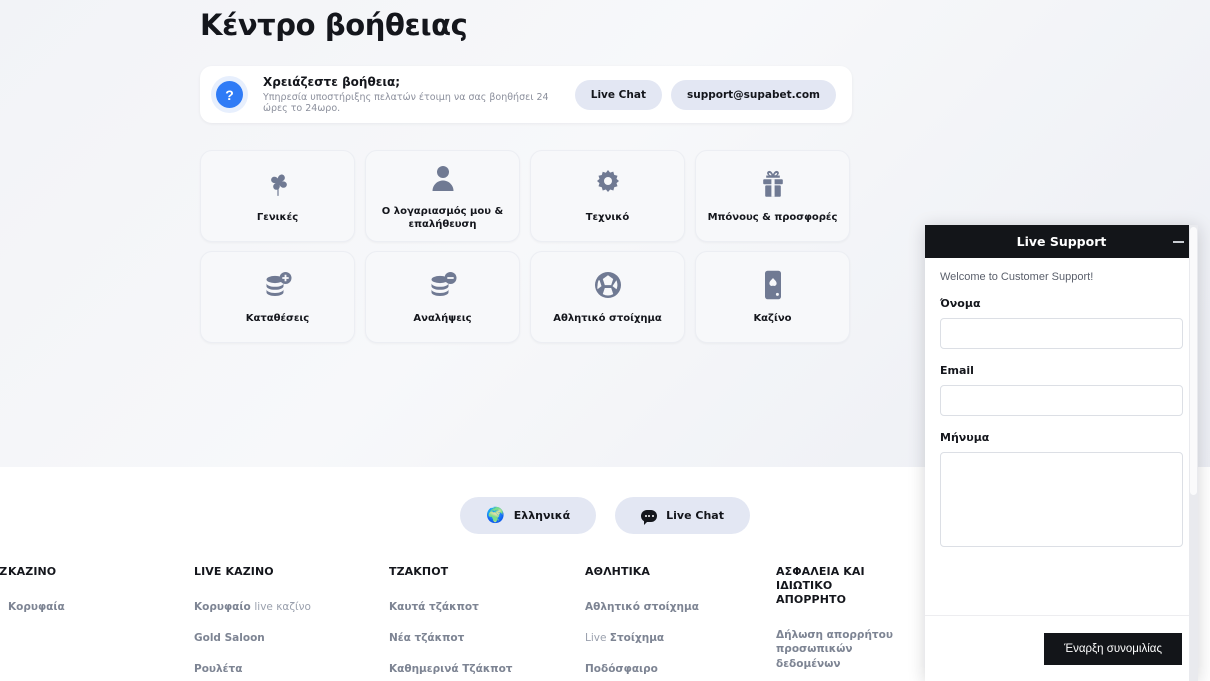  I want to click on footer-column-heading: ΤΖΑΚΠΟΤ, so click(419, 571).